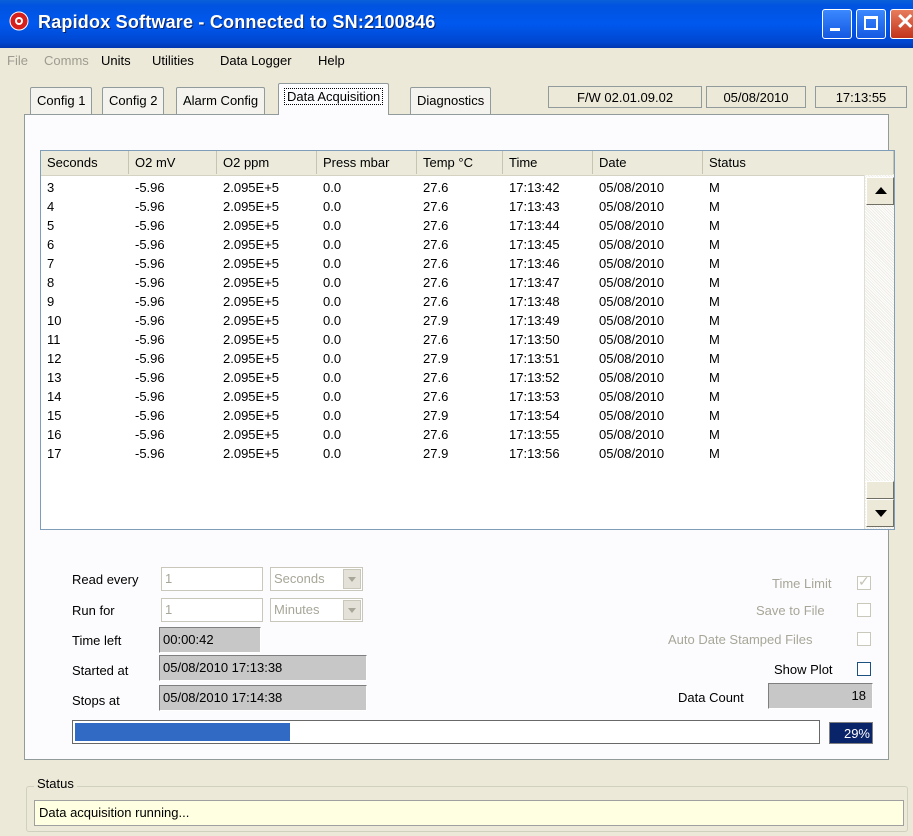 Image resolution: width=913 pixels, height=836 pixels. What do you see at coordinates (452, 244) in the screenshot?
I see `table-row: 6 -5.96 2.095E+5 0.0 27.6 17:13:45 05/08/2010 M` at bounding box center [452, 244].